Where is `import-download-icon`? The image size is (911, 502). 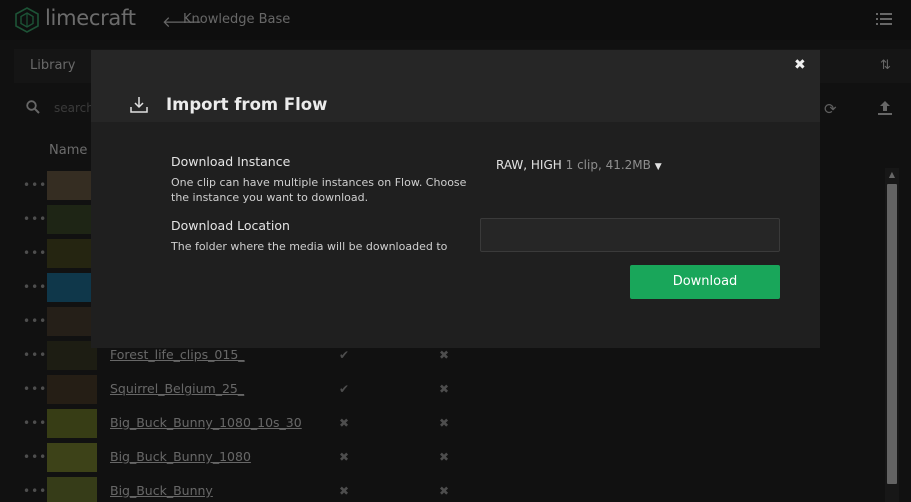
import-download-icon is located at coordinates (139, 105).